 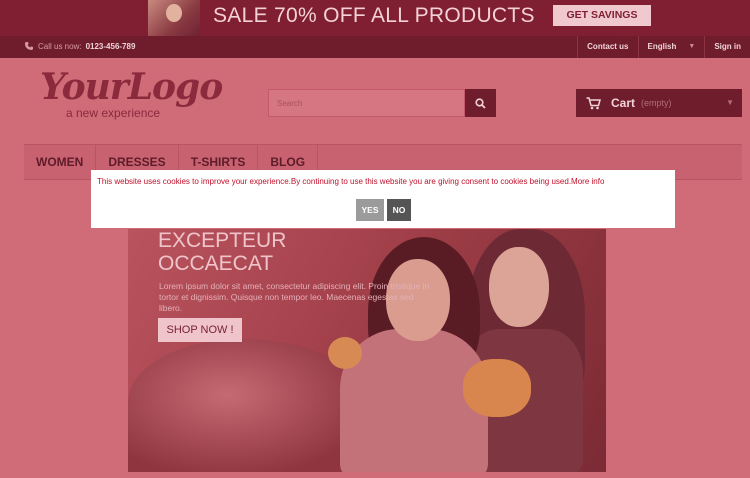 I want to click on decline-cookies-button: NO, so click(x=399, y=210).